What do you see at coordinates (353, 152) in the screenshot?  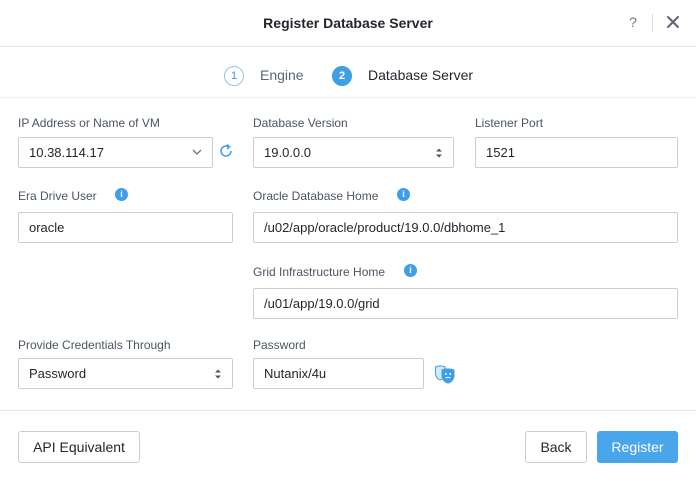 I see `database-version-select: 19.0.0.0` at bounding box center [353, 152].